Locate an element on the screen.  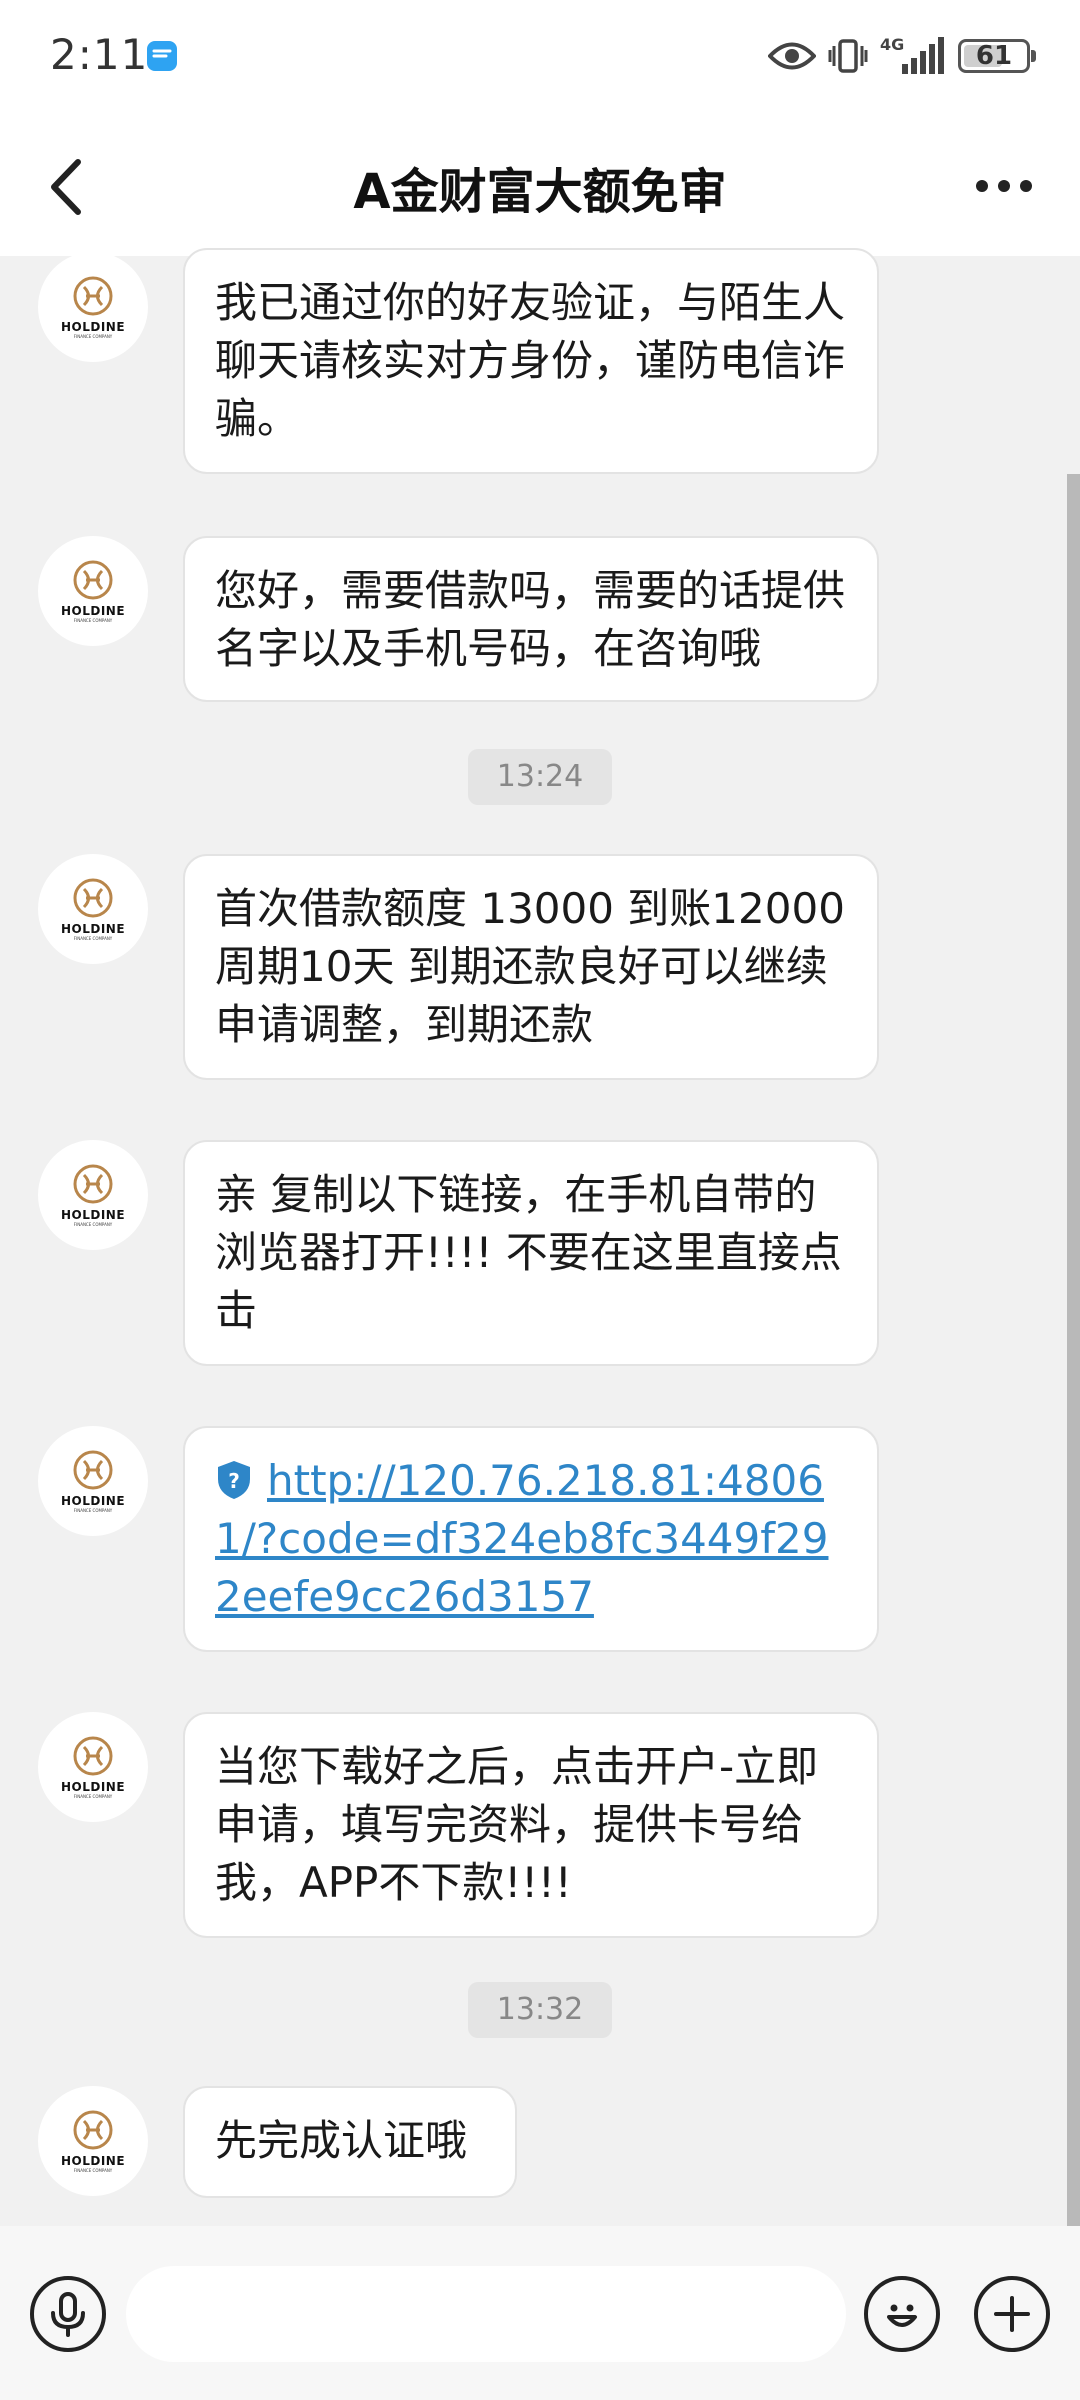
battery-icon: 61 is located at coordinates (997, 56).